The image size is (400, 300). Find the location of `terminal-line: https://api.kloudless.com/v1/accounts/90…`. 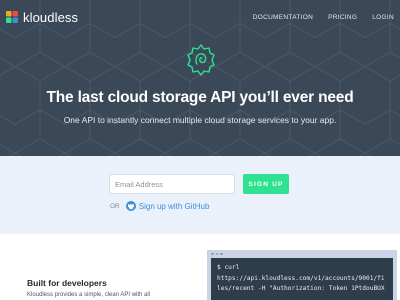

terminal-line: https://api.kloudless.com/v1/accounts/90… is located at coordinates (301, 278).